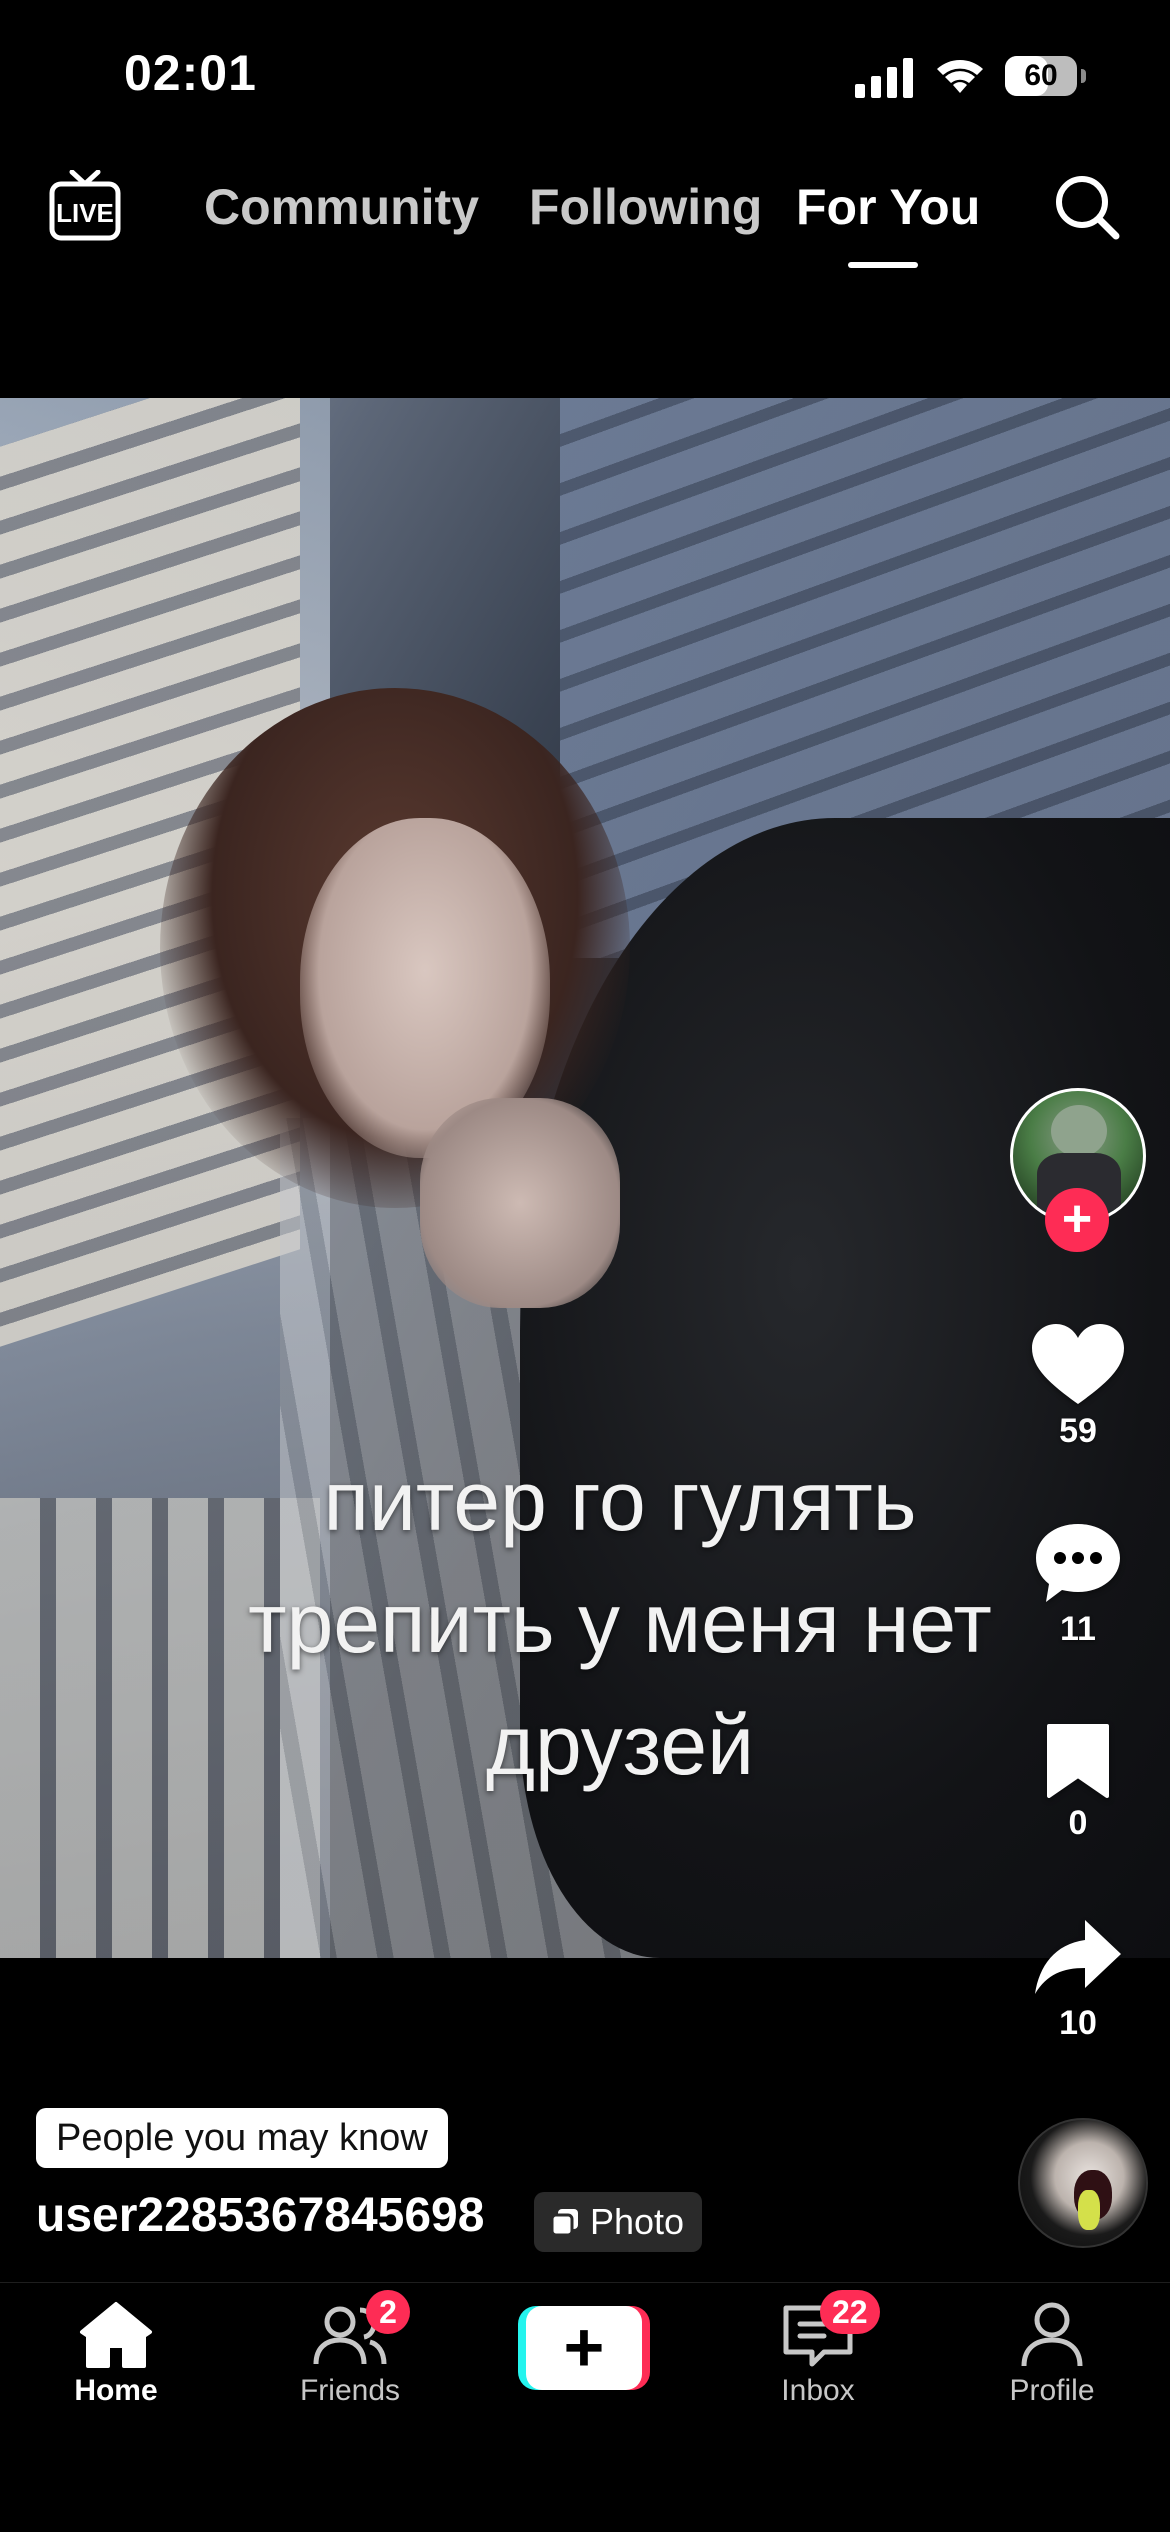 This screenshot has width=1170, height=2532. What do you see at coordinates (1078, 1957) in the screenshot?
I see `share-arrow-icon` at bounding box center [1078, 1957].